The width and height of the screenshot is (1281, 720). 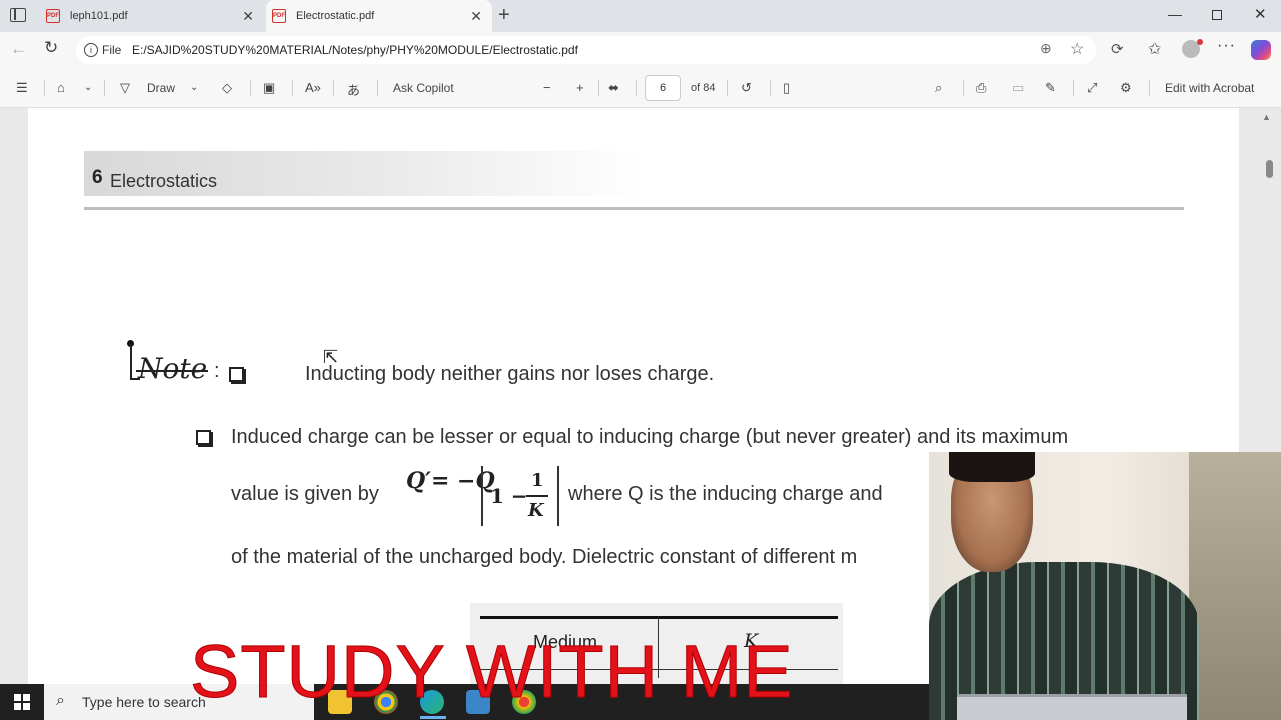 What do you see at coordinates (1266, 117) in the screenshot?
I see `scroll-up-arrow-icon: ▲` at bounding box center [1266, 117].